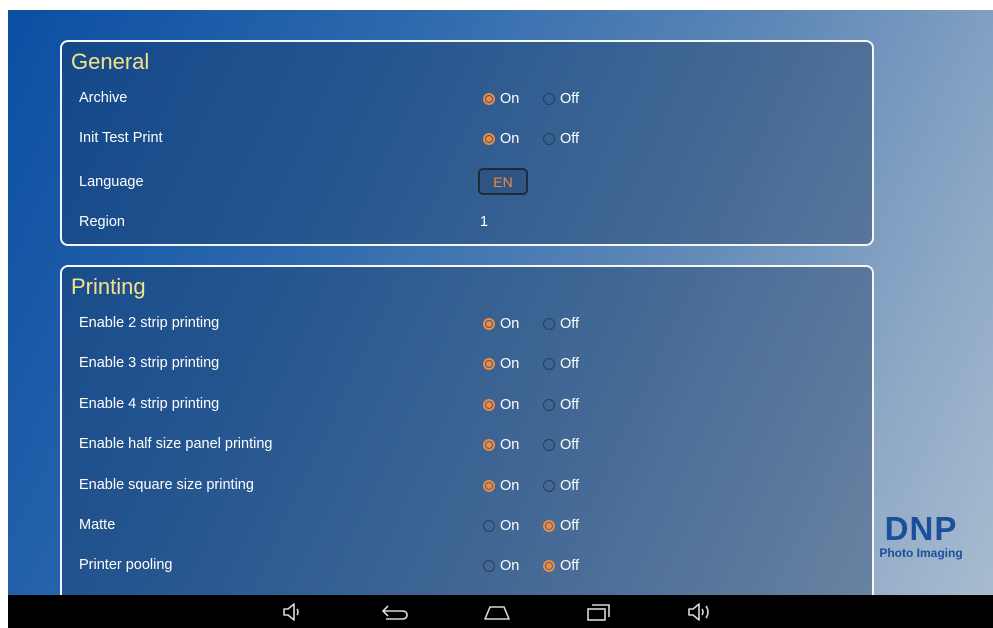 This screenshot has width=993, height=628. I want to click on printing-row-5-label: Enable square size printing, so click(166, 485).